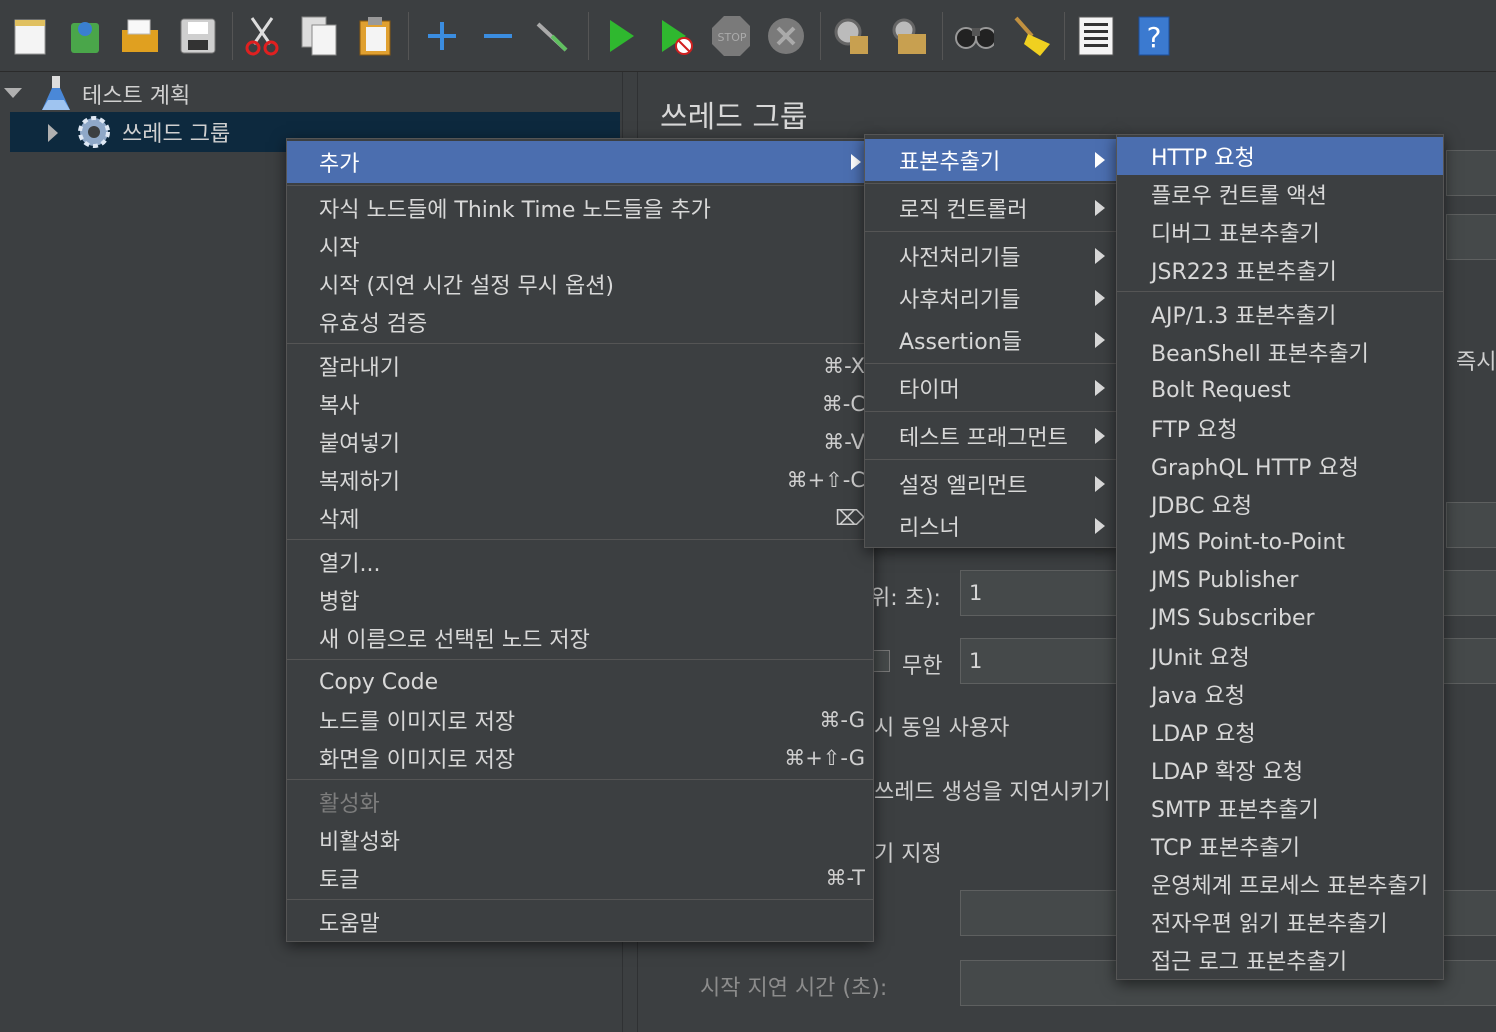 The image size is (1496, 1032). Describe the element at coordinates (580, 638) in the screenshot. I see `context-menu-item: 새 이름으로 선택된 노드 저장` at that location.